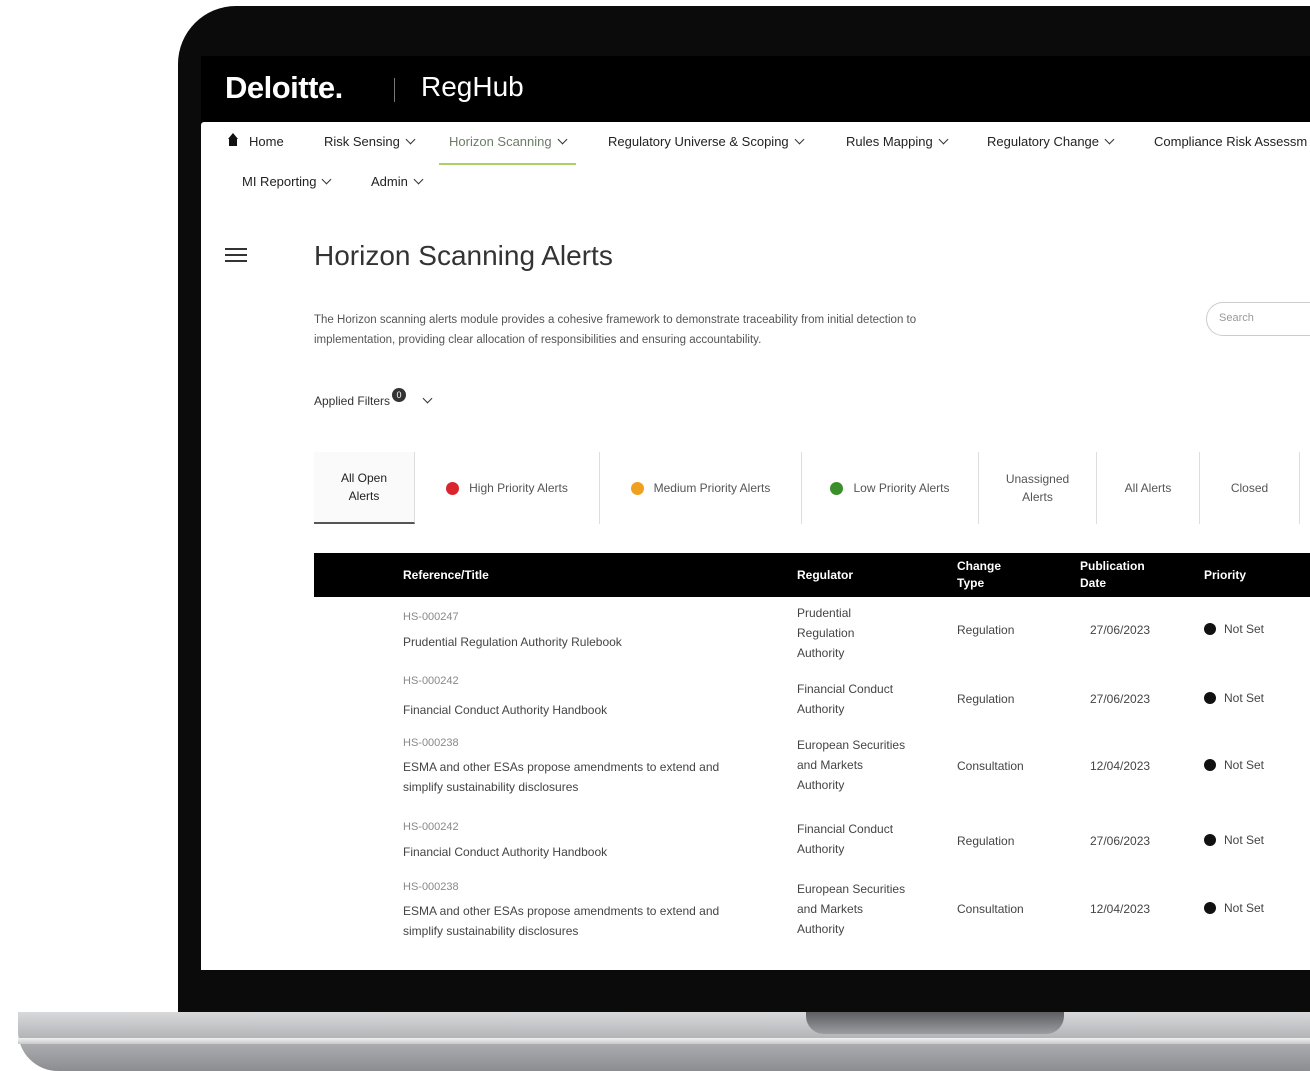 The image size is (1310, 1071). I want to click on tab-medium-priority: Medium Priority Alerts, so click(701, 488).